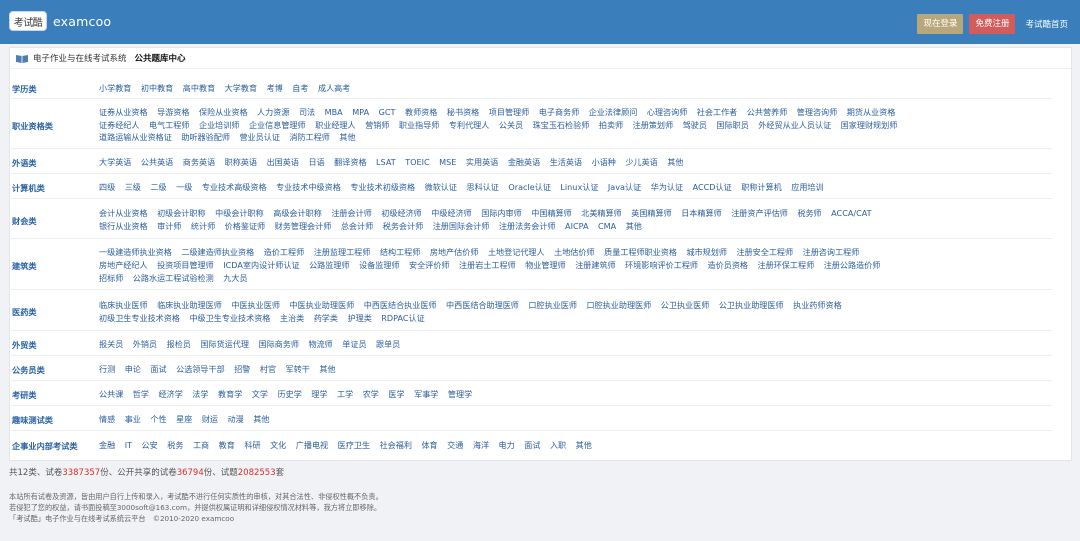 Image resolution: width=1080 pixels, height=541 pixels. What do you see at coordinates (169, 226) in the screenshot?
I see `subject-link: 审计师` at bounding box center [169, 226].